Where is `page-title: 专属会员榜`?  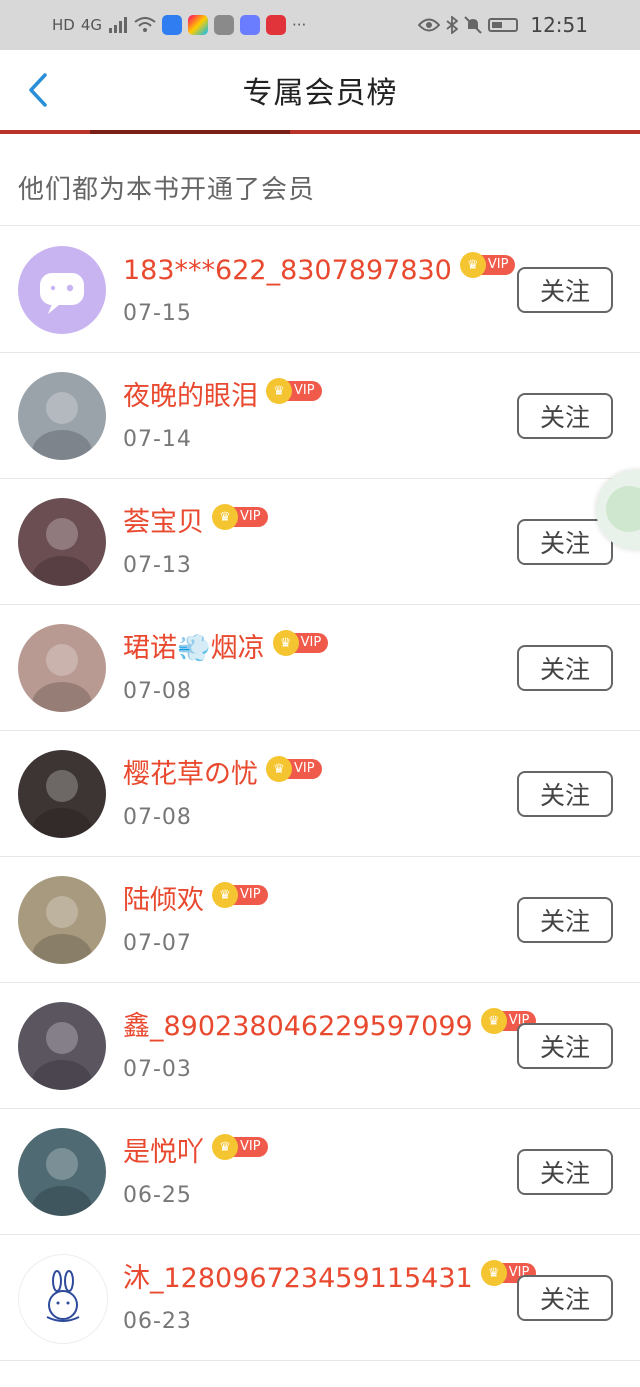
page-title: 专属会员榜 is located at coordinates (320, 93).